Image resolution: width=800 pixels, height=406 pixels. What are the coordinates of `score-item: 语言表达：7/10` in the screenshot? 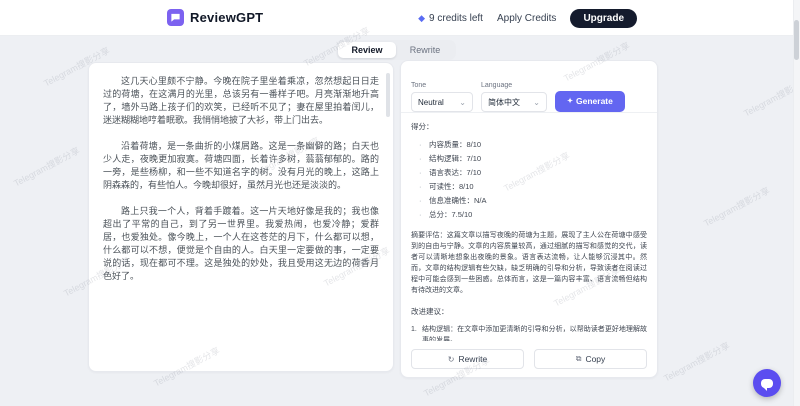 It's located at (529, 173).